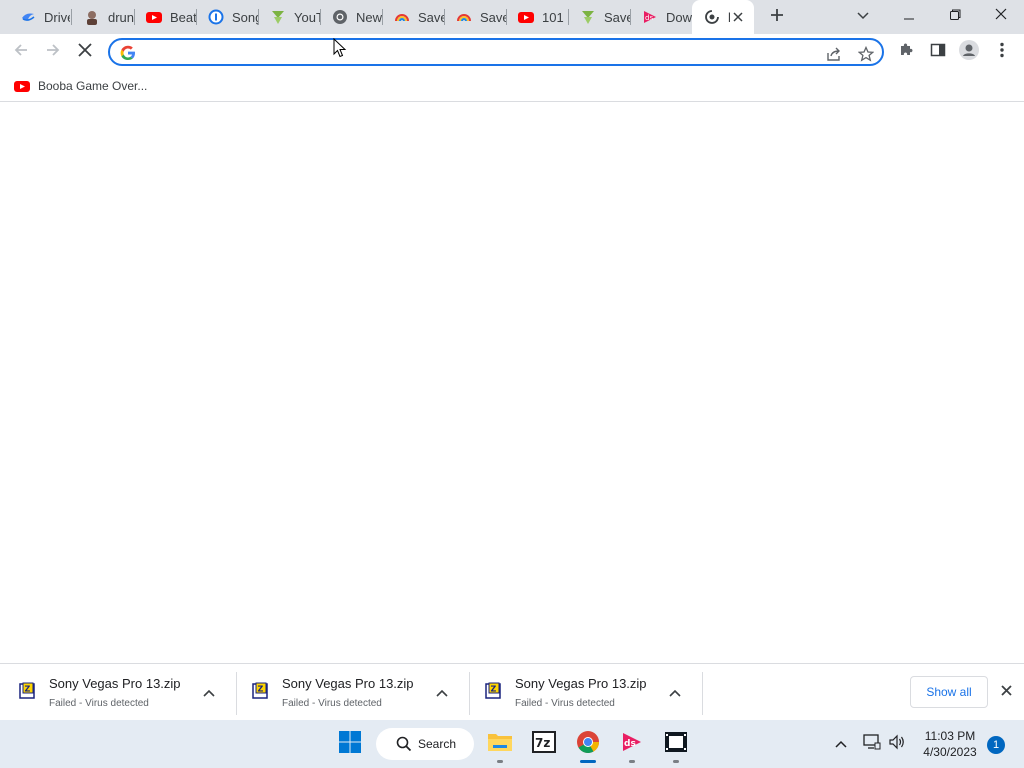 This screenshot has width=1024, height=768. I want to click on clock-date: 4/30/2023, so click(950, 752).